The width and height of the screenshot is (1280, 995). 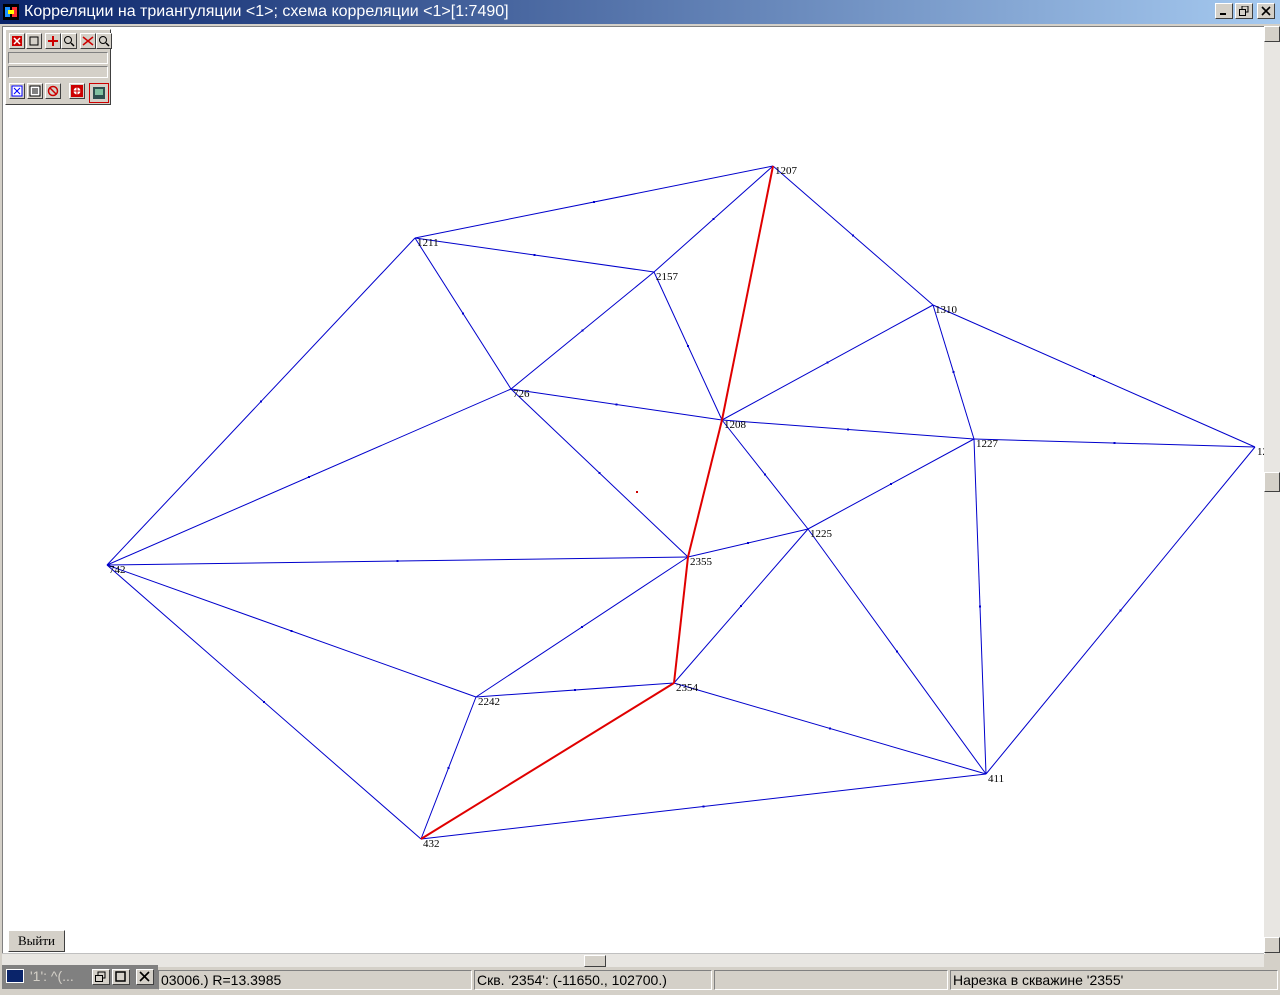 I want to click on picture-icon, so click(x=99, y=93).